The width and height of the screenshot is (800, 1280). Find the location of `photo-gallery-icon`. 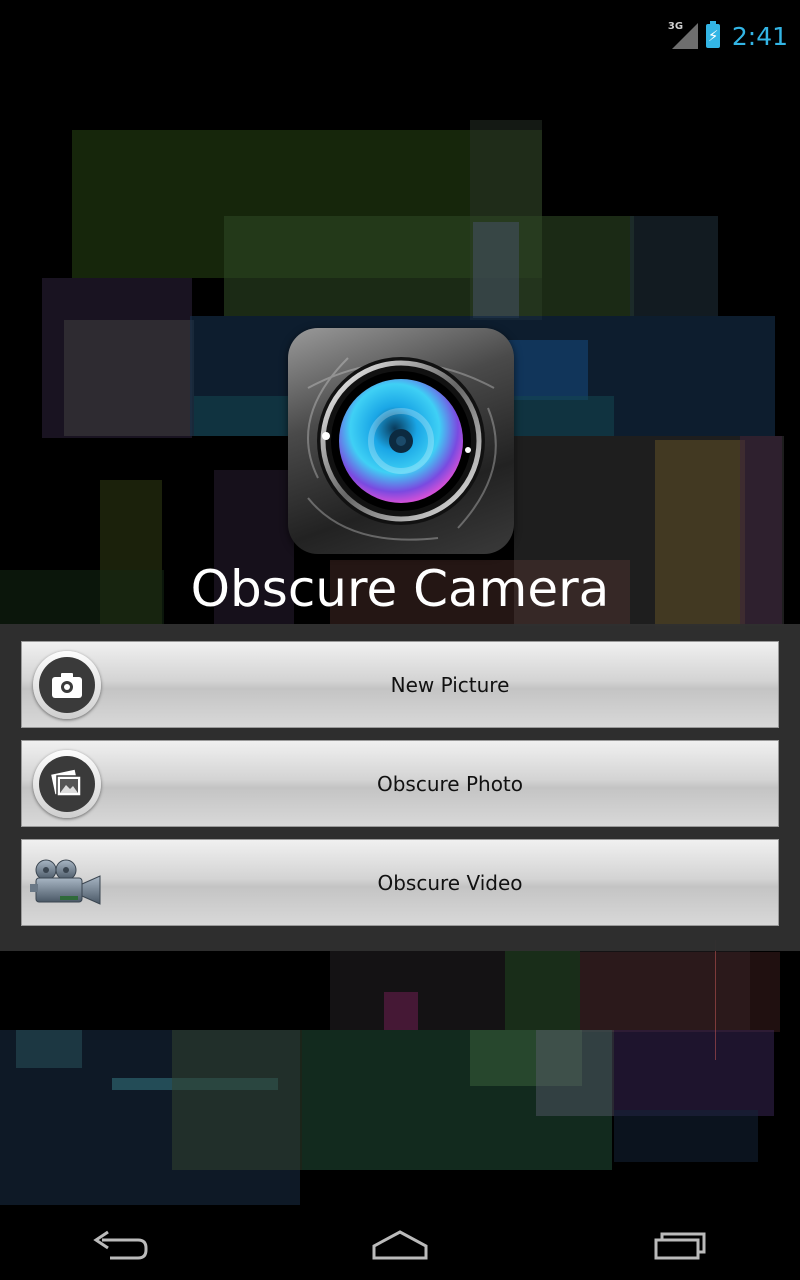

photo-gallery-icon is located at coordinates (67, 784).